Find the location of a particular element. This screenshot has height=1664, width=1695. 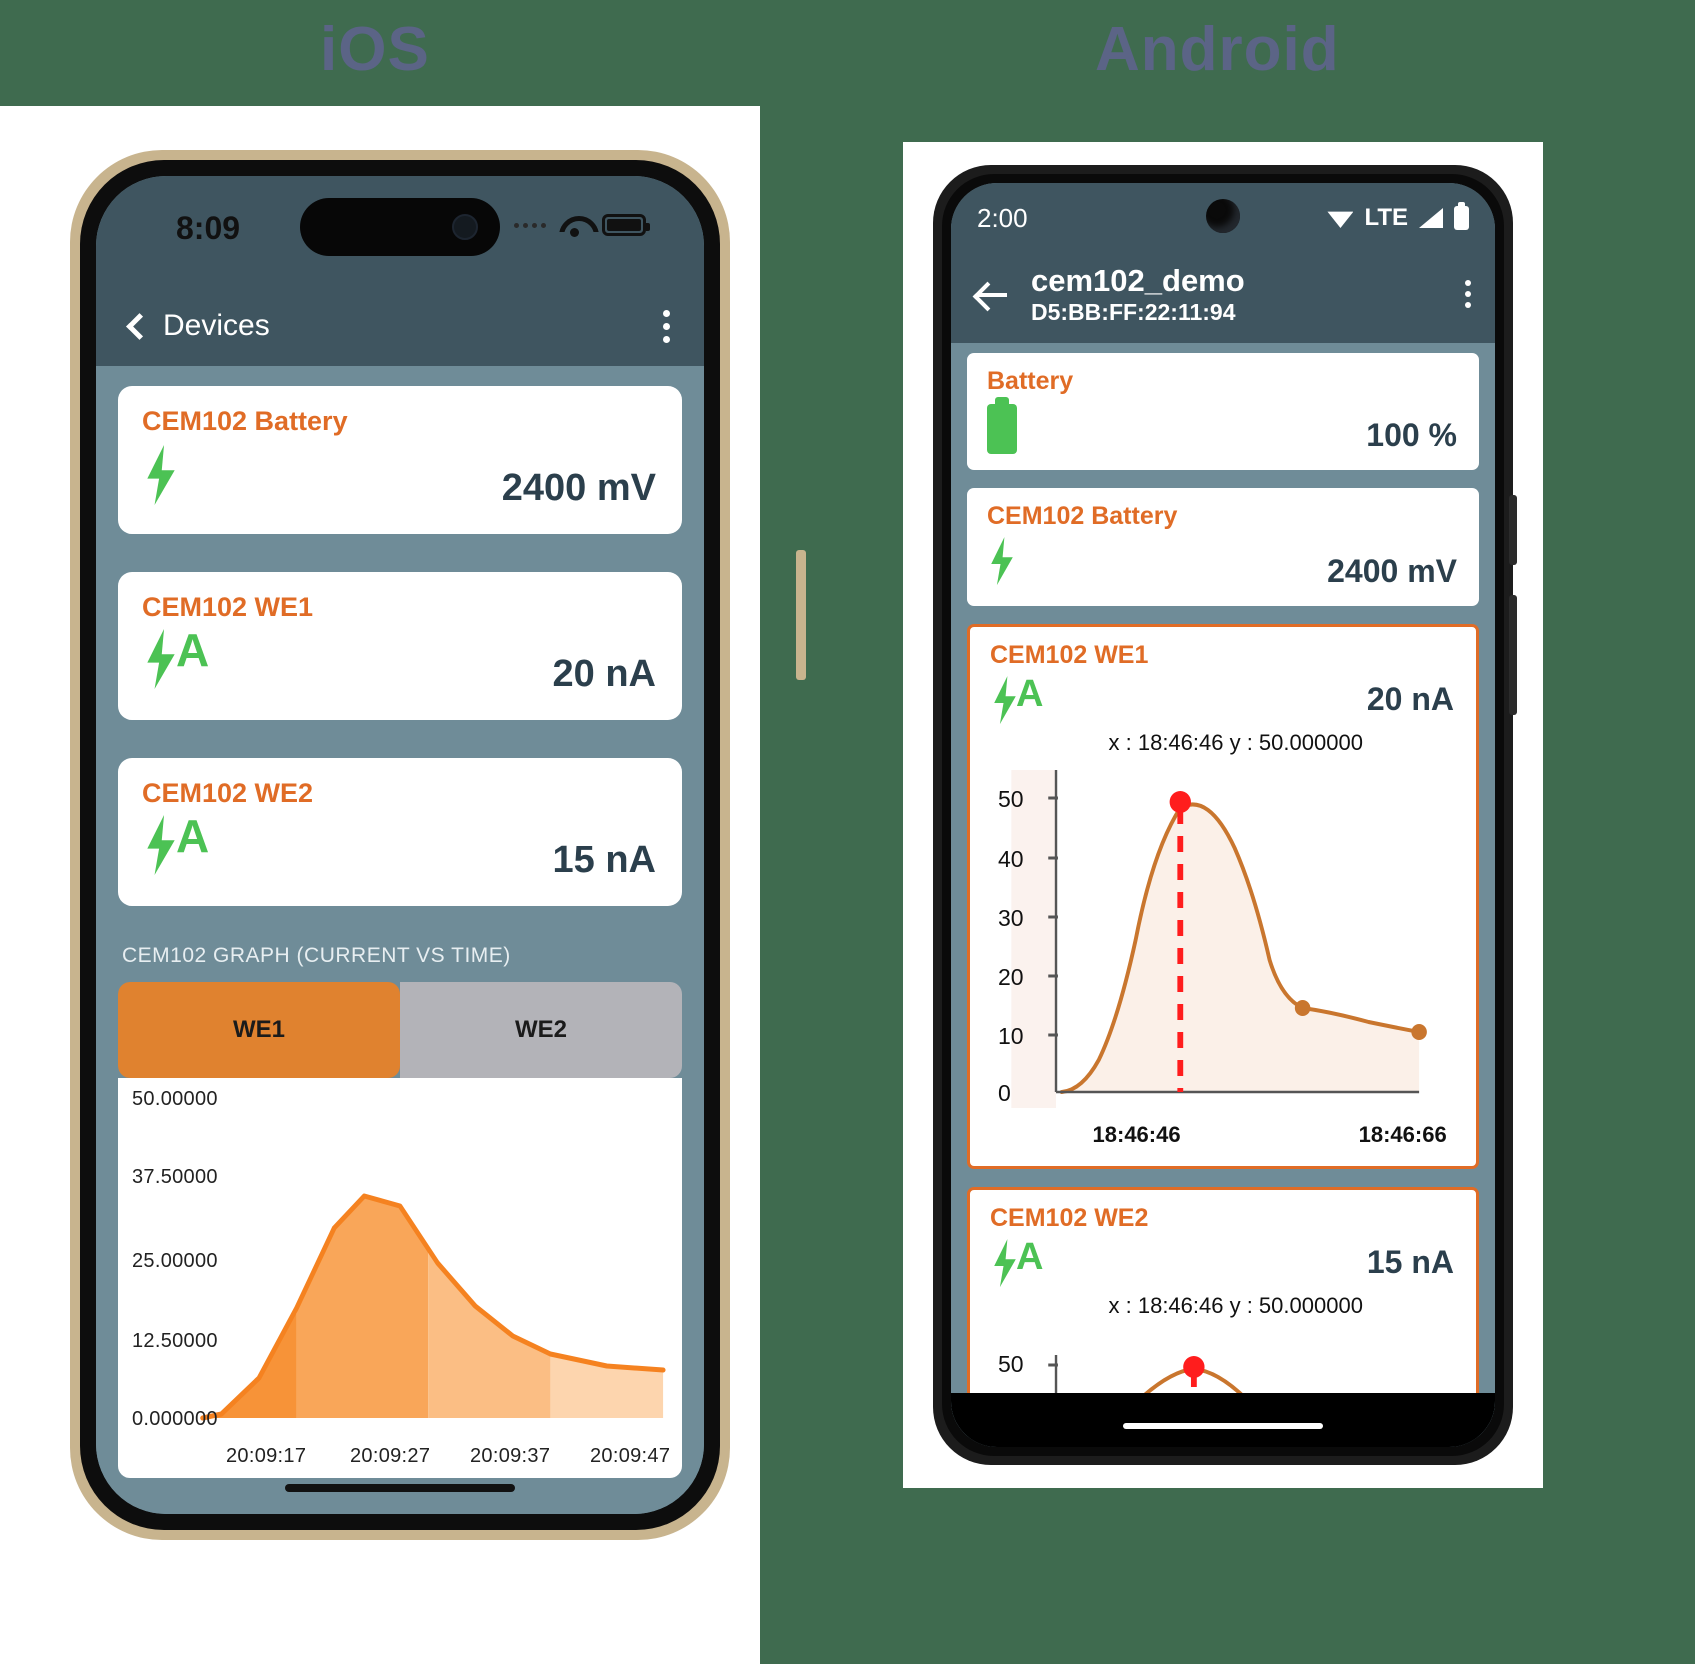

ios-segmented-control: WE1 WE2 is located at coordinates (400, 1030).